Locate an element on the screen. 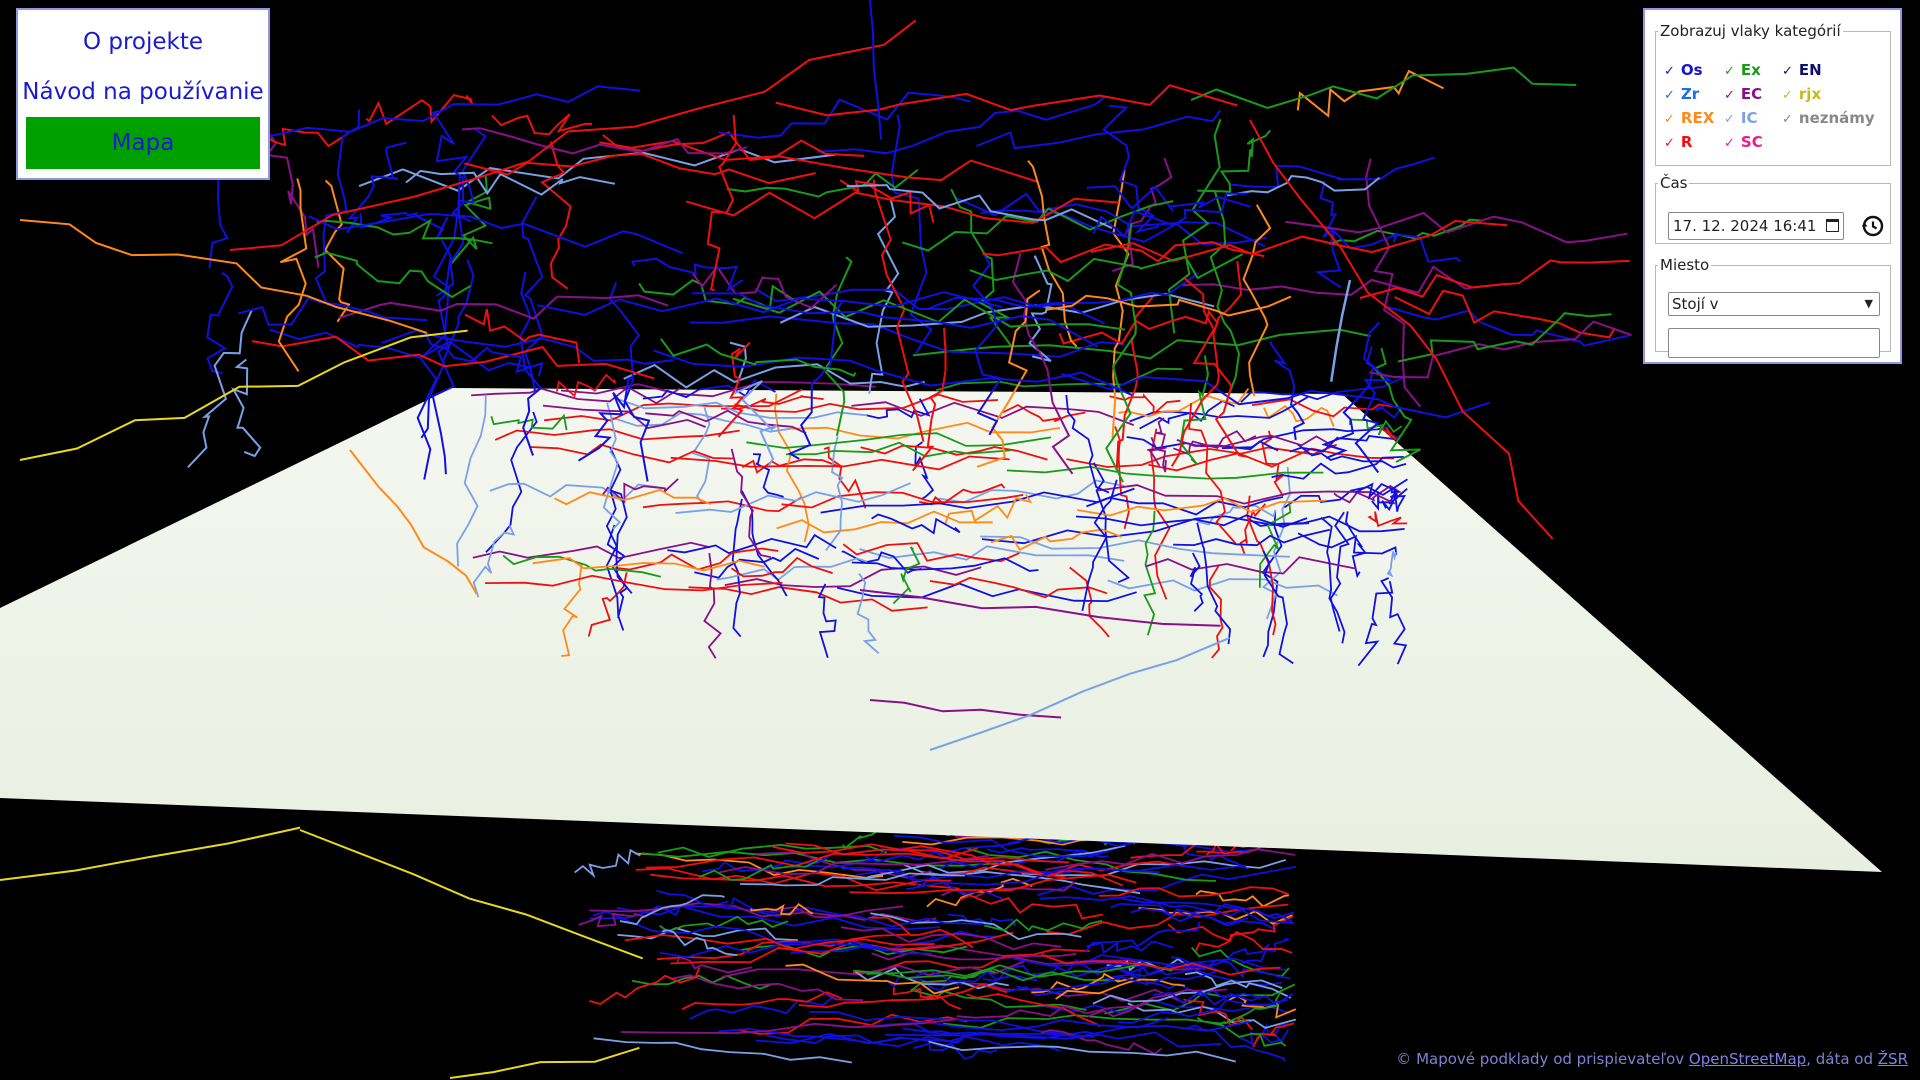  category-label: Ex is located at coordinates (1750, 70).